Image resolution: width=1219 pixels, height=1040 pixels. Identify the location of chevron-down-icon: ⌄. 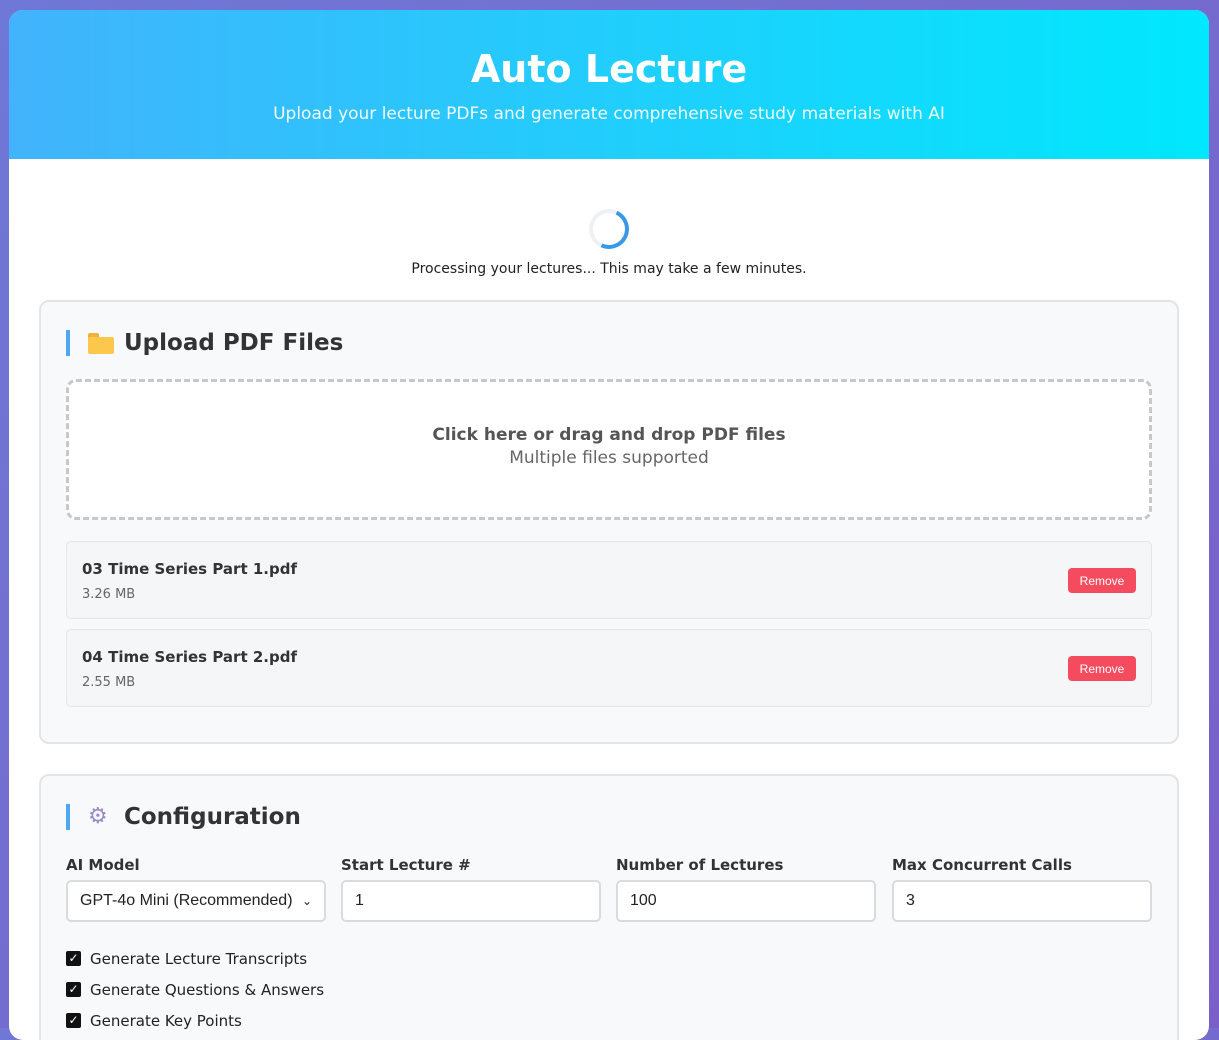
(306, 901).